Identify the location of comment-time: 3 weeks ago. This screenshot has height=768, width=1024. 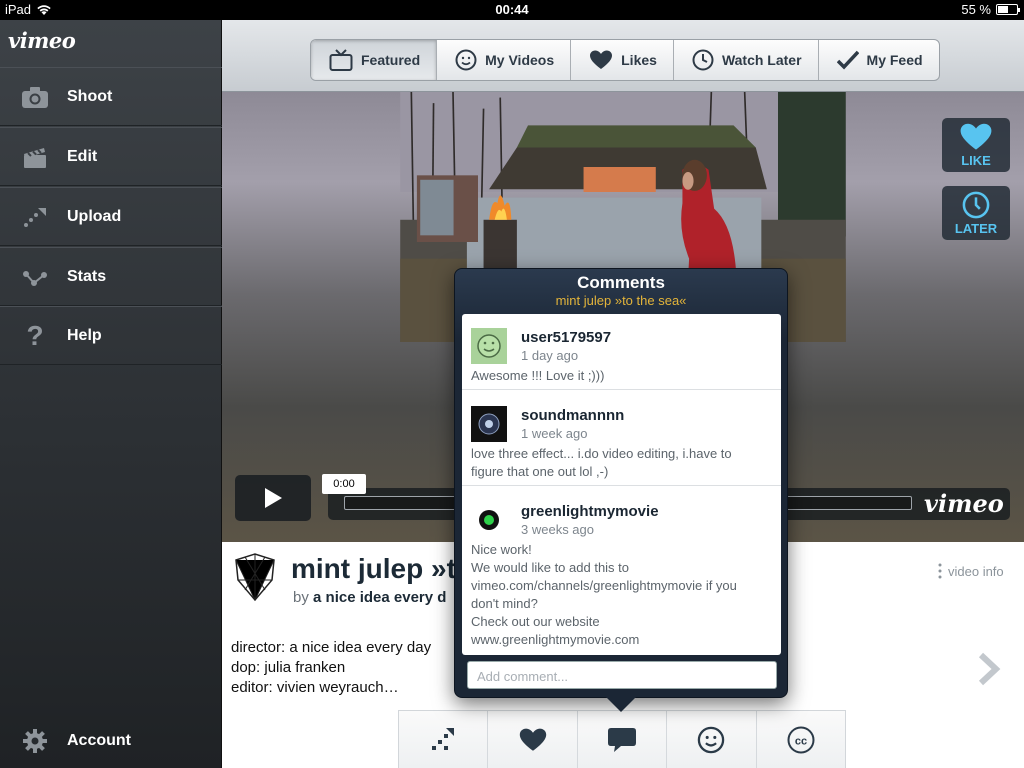
(557, 529).